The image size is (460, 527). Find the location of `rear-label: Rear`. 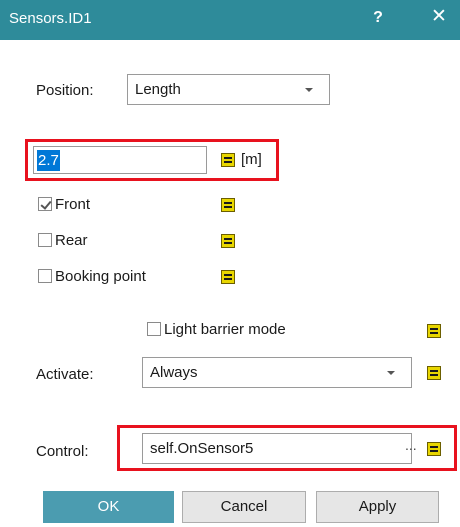

rear-label: Rear is located at coordinates (71, 240).